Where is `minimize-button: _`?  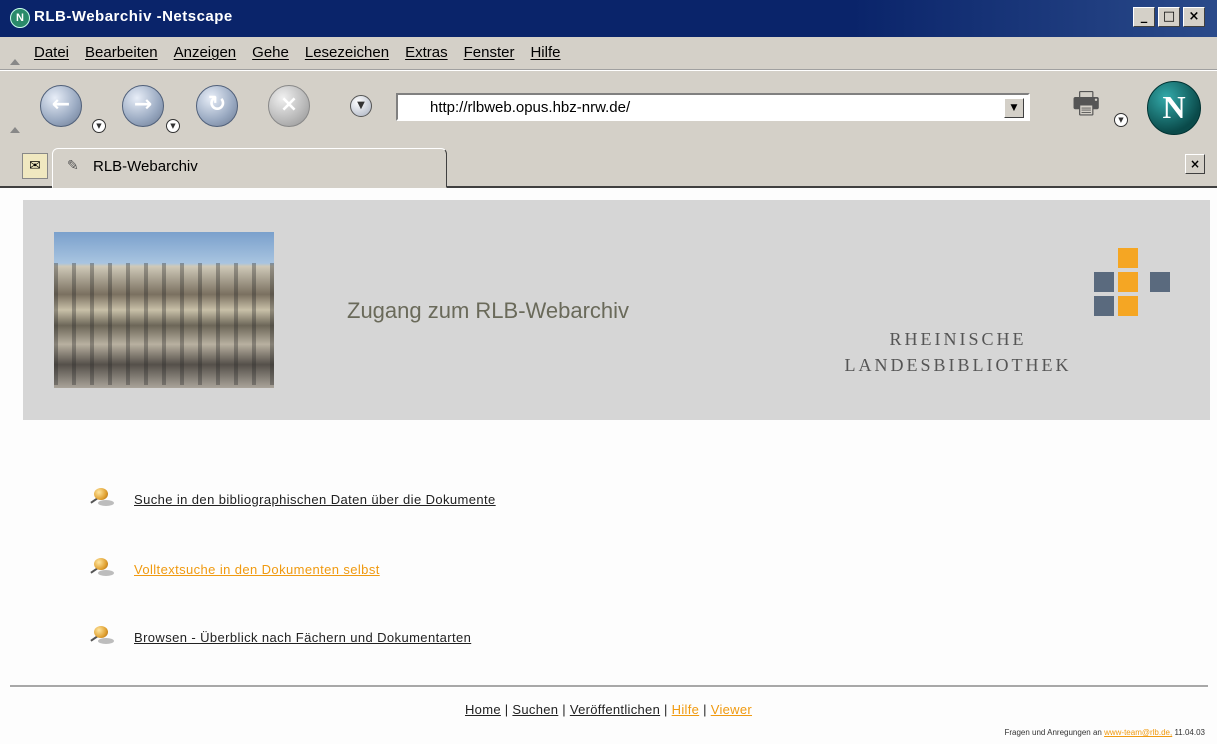
minimize-button: _ is located at coordinates (1144, 17).